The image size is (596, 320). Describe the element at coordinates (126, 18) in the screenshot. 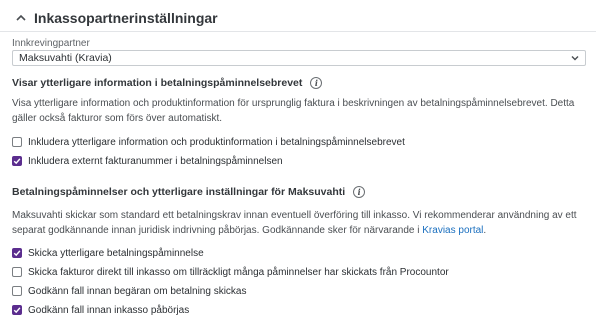

I see `panel-title: Inkassopartnerinställningar` at that location.